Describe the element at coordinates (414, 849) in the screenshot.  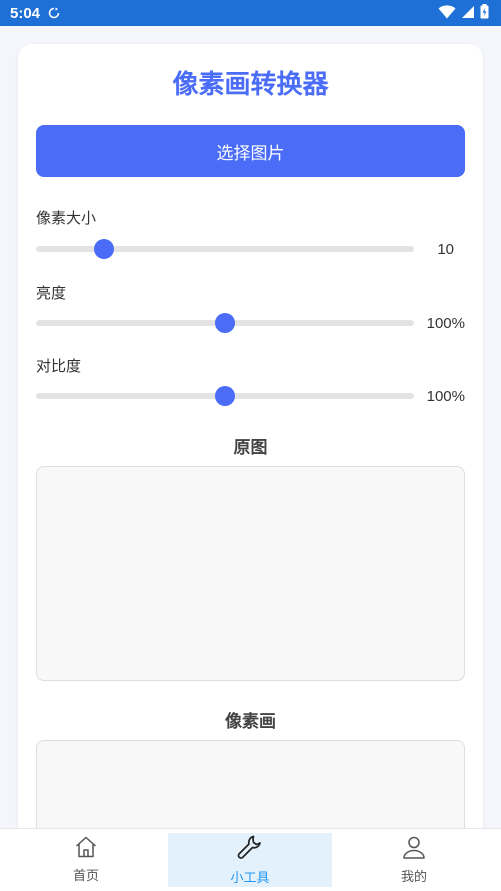
I see `user-icon` at that location.